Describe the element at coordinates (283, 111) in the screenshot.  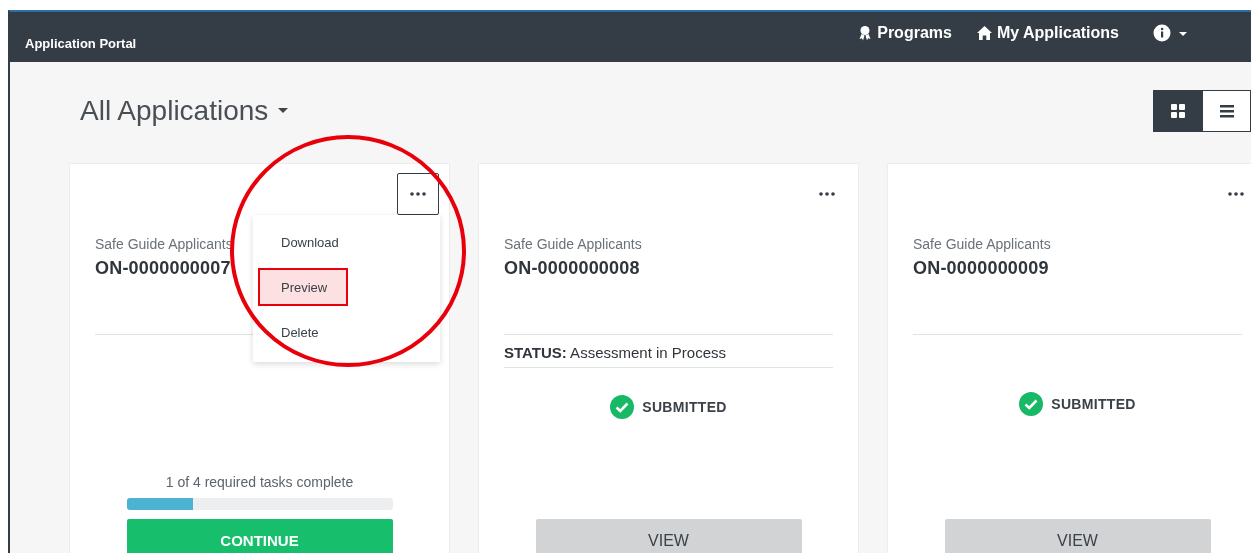
I see `caret-icon` at that location.